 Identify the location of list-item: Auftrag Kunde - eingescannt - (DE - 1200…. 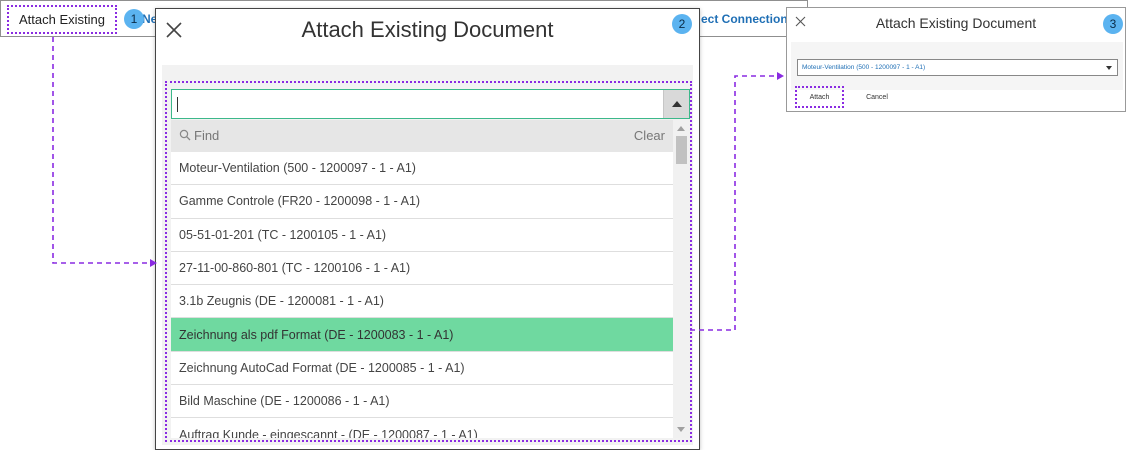
(422, 428).